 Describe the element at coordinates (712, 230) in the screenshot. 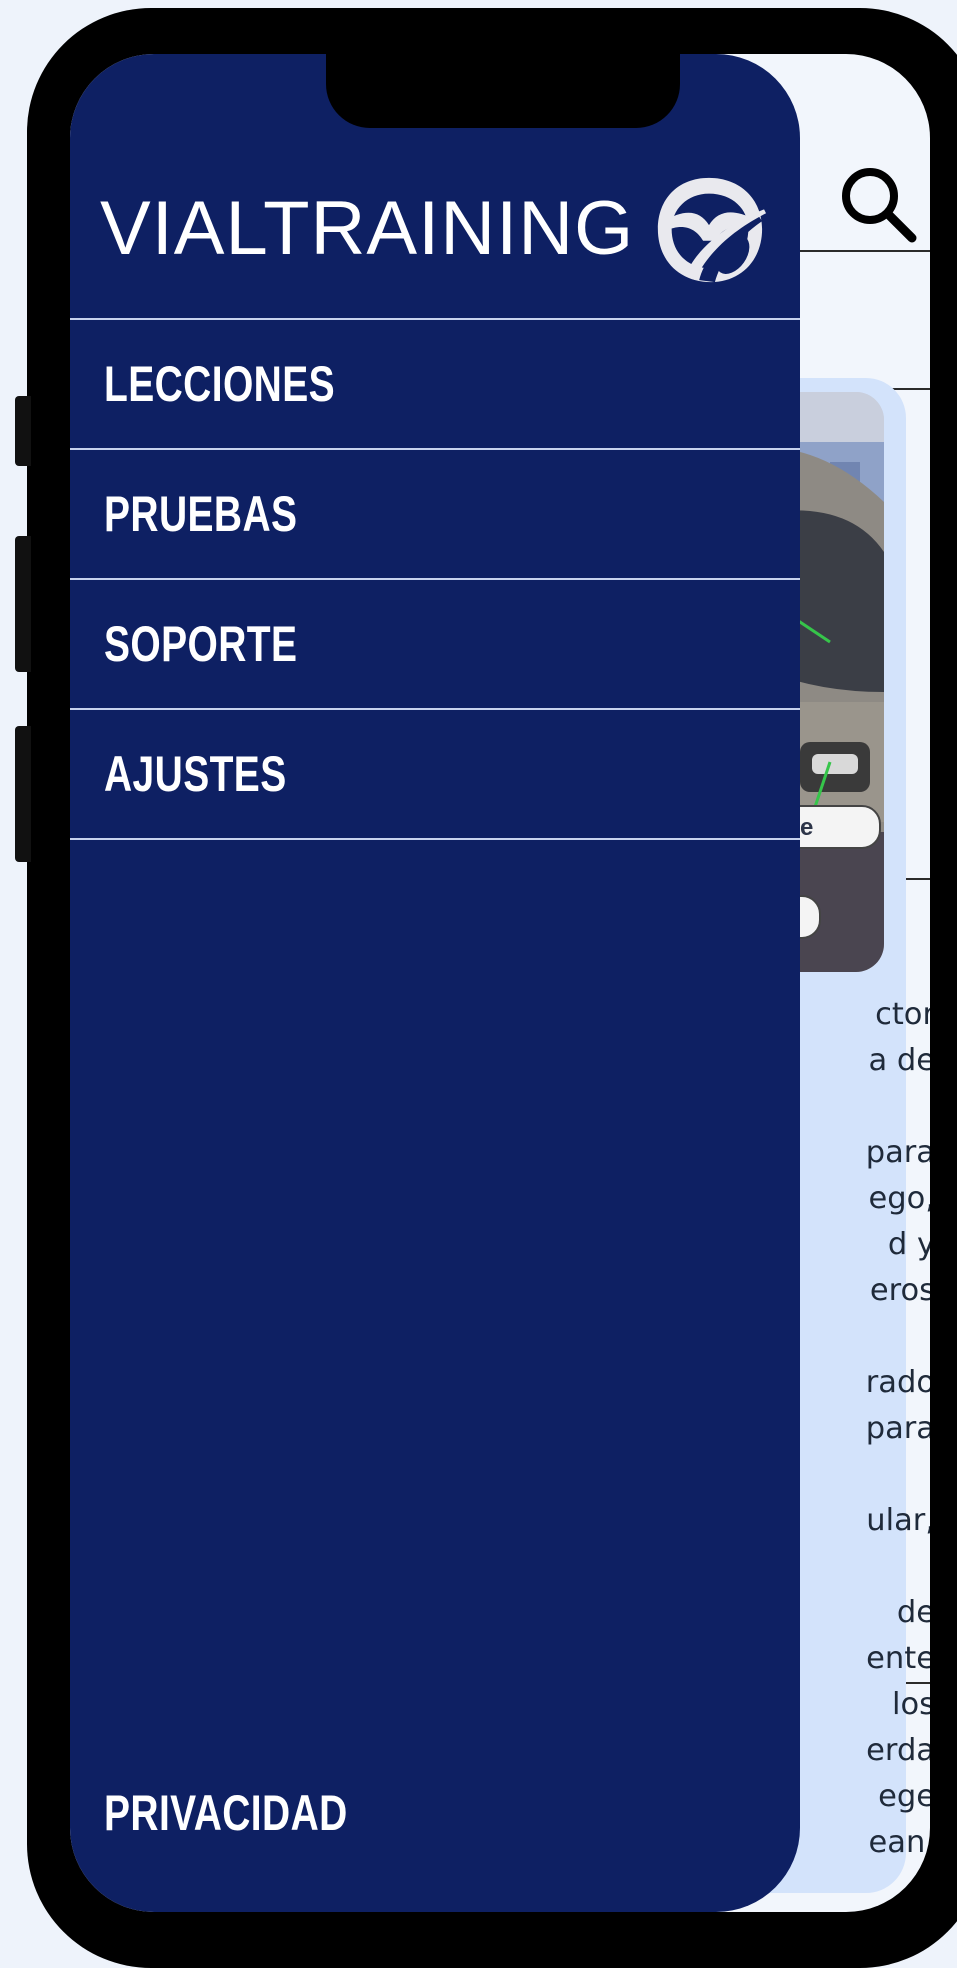

I see `steering-wheel-logo-icon` at that location.